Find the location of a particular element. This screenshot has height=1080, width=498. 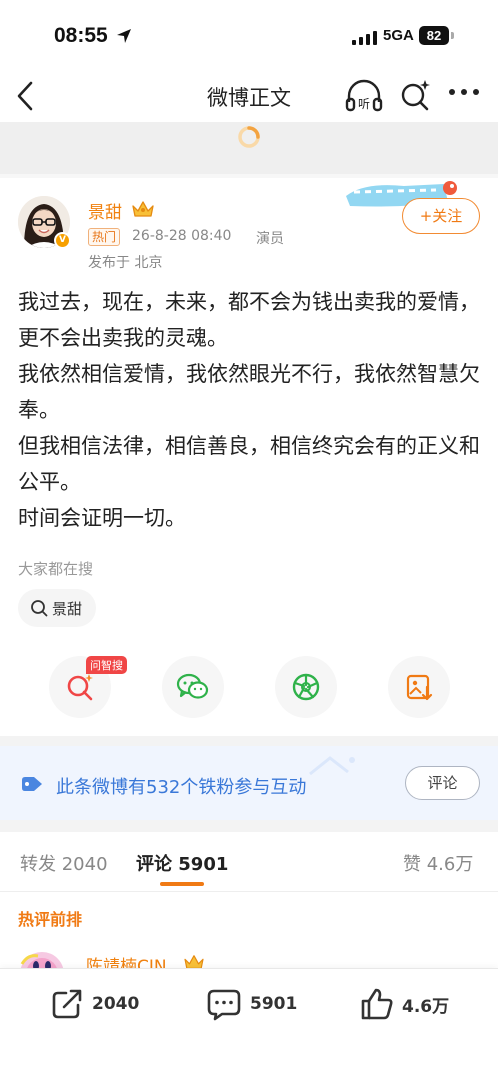

search-chip: 景甜 is located at coordinates (57, 608).